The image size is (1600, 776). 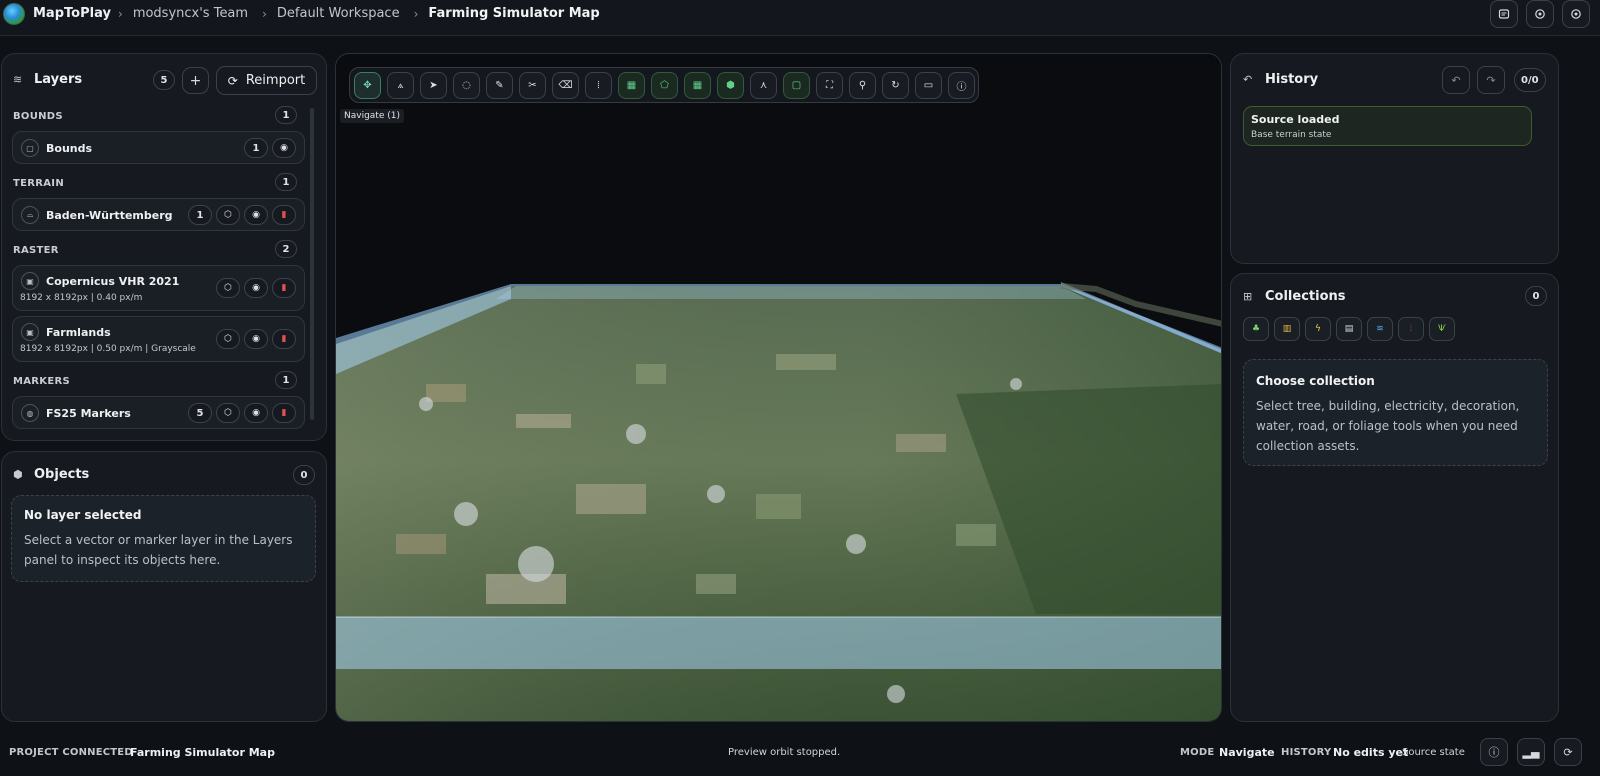 What do you see at coordinates (1256, 329) in the screenshot?
I see `tree-icon: ♣` at bounding box center [1256, 329].